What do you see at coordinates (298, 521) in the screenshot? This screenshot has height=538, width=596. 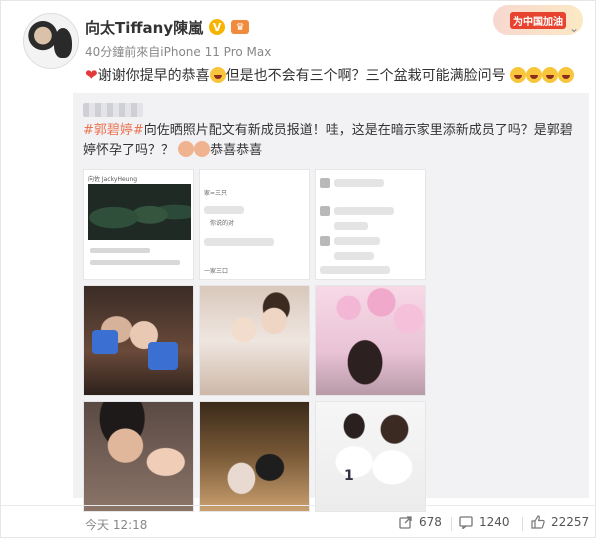 I see `post-footer: 今天 12:18 678 1240 22257` at bounding box center [298, 521].